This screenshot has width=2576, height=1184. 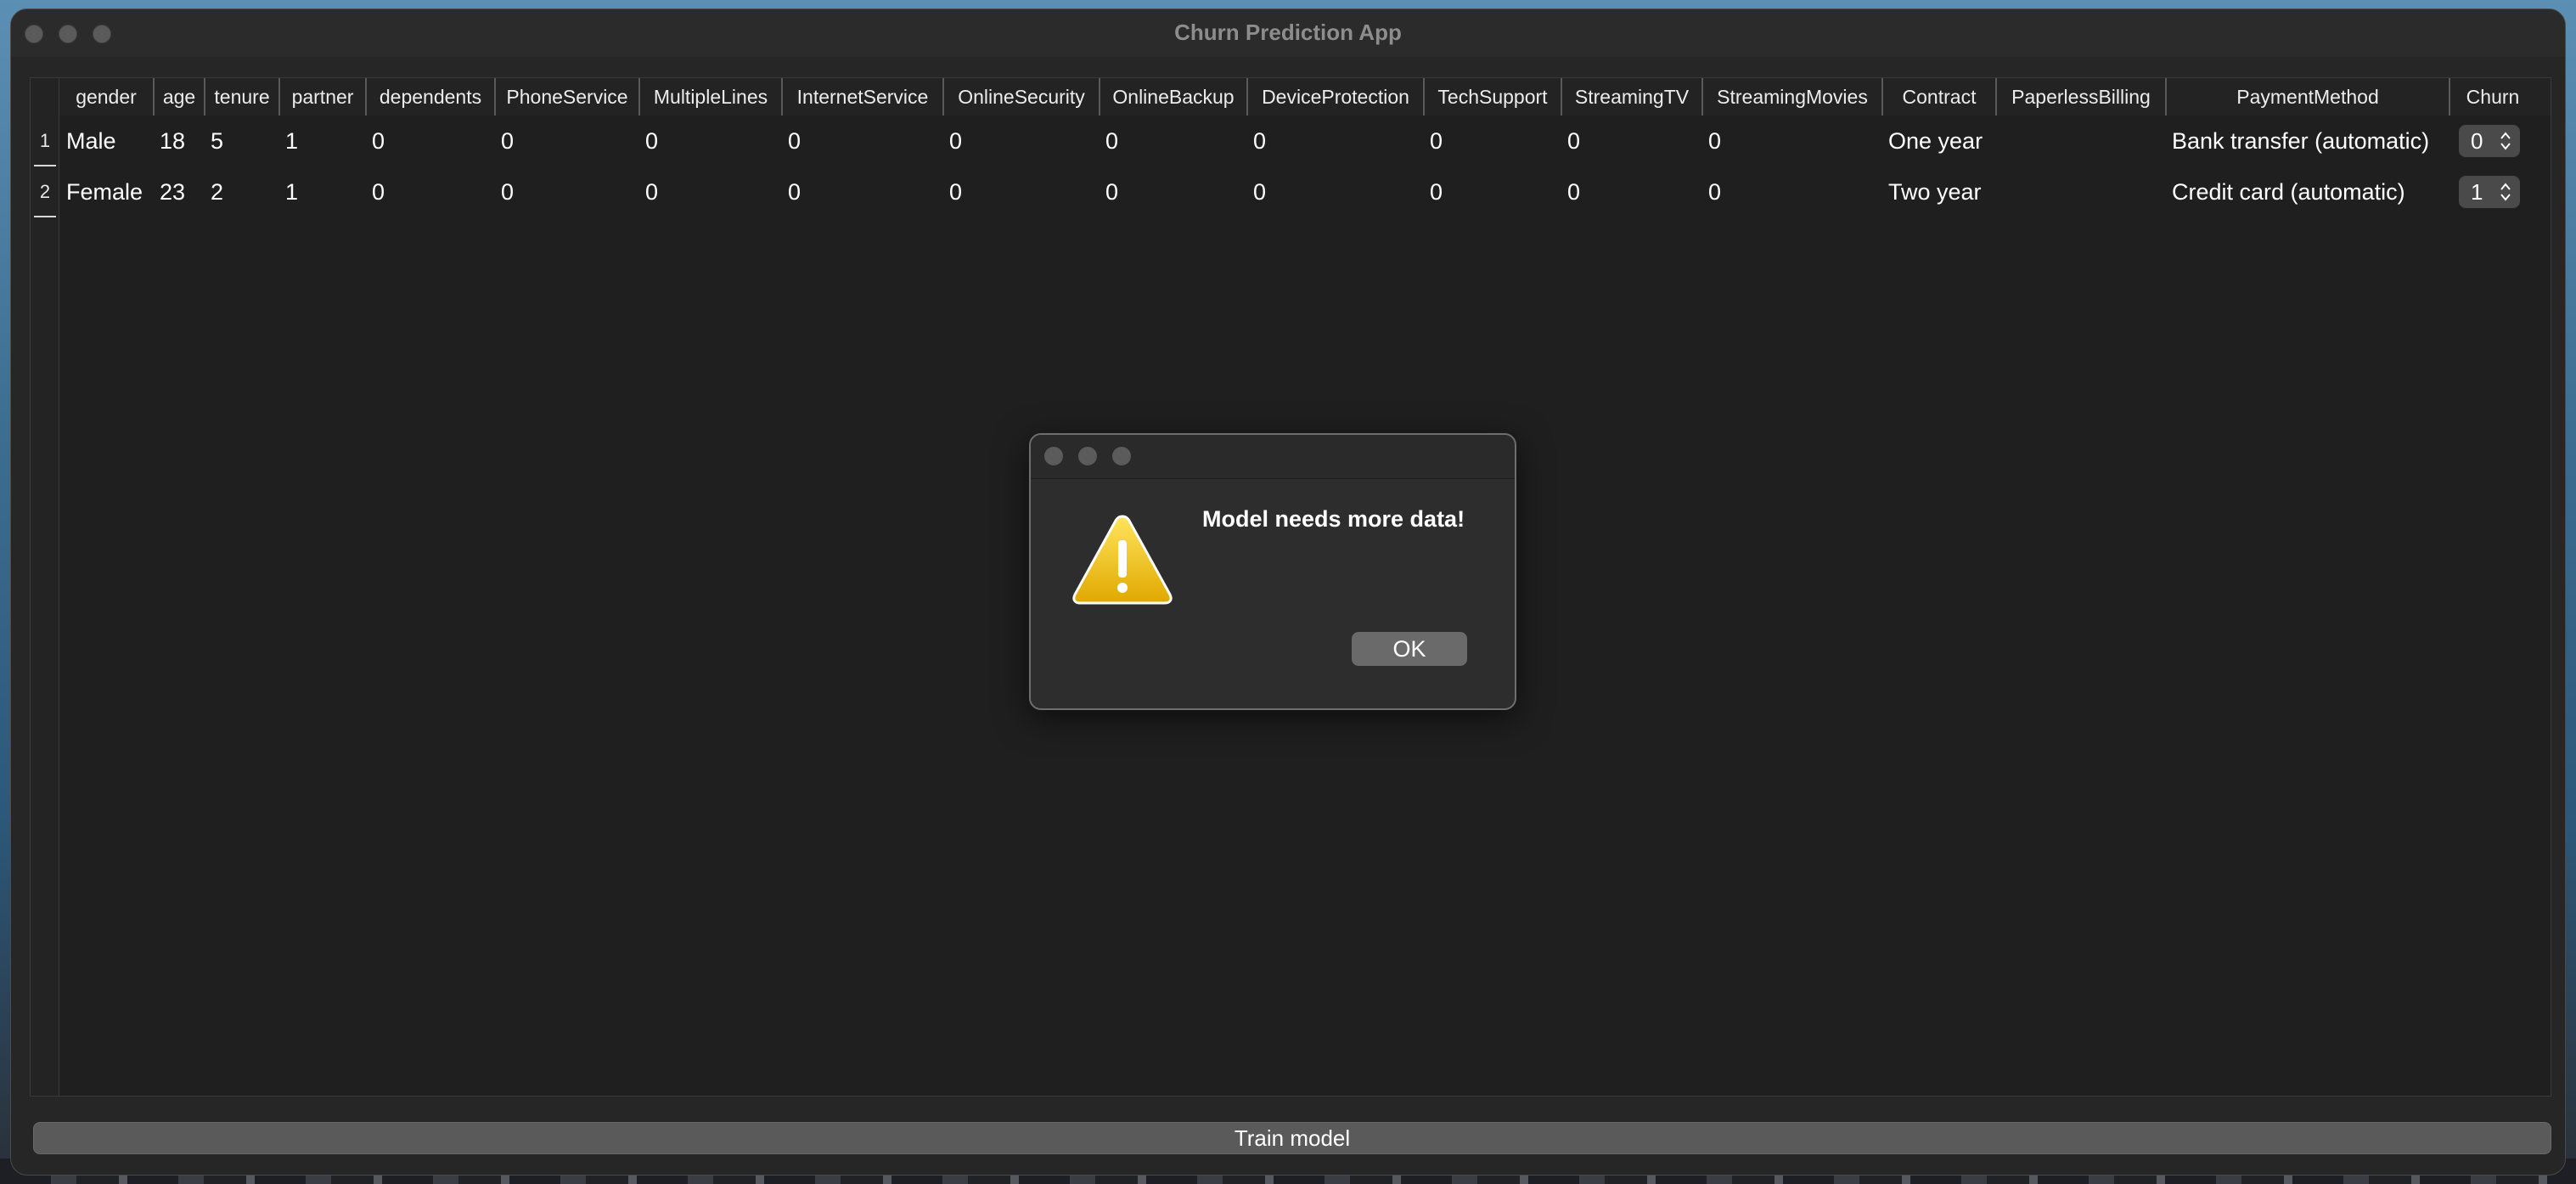 What do you see at coordinates (1791, 97) in the screenshot?
I see `column-header-streamingmovies: StreamingMovies` at bounding box center [1791, 97].